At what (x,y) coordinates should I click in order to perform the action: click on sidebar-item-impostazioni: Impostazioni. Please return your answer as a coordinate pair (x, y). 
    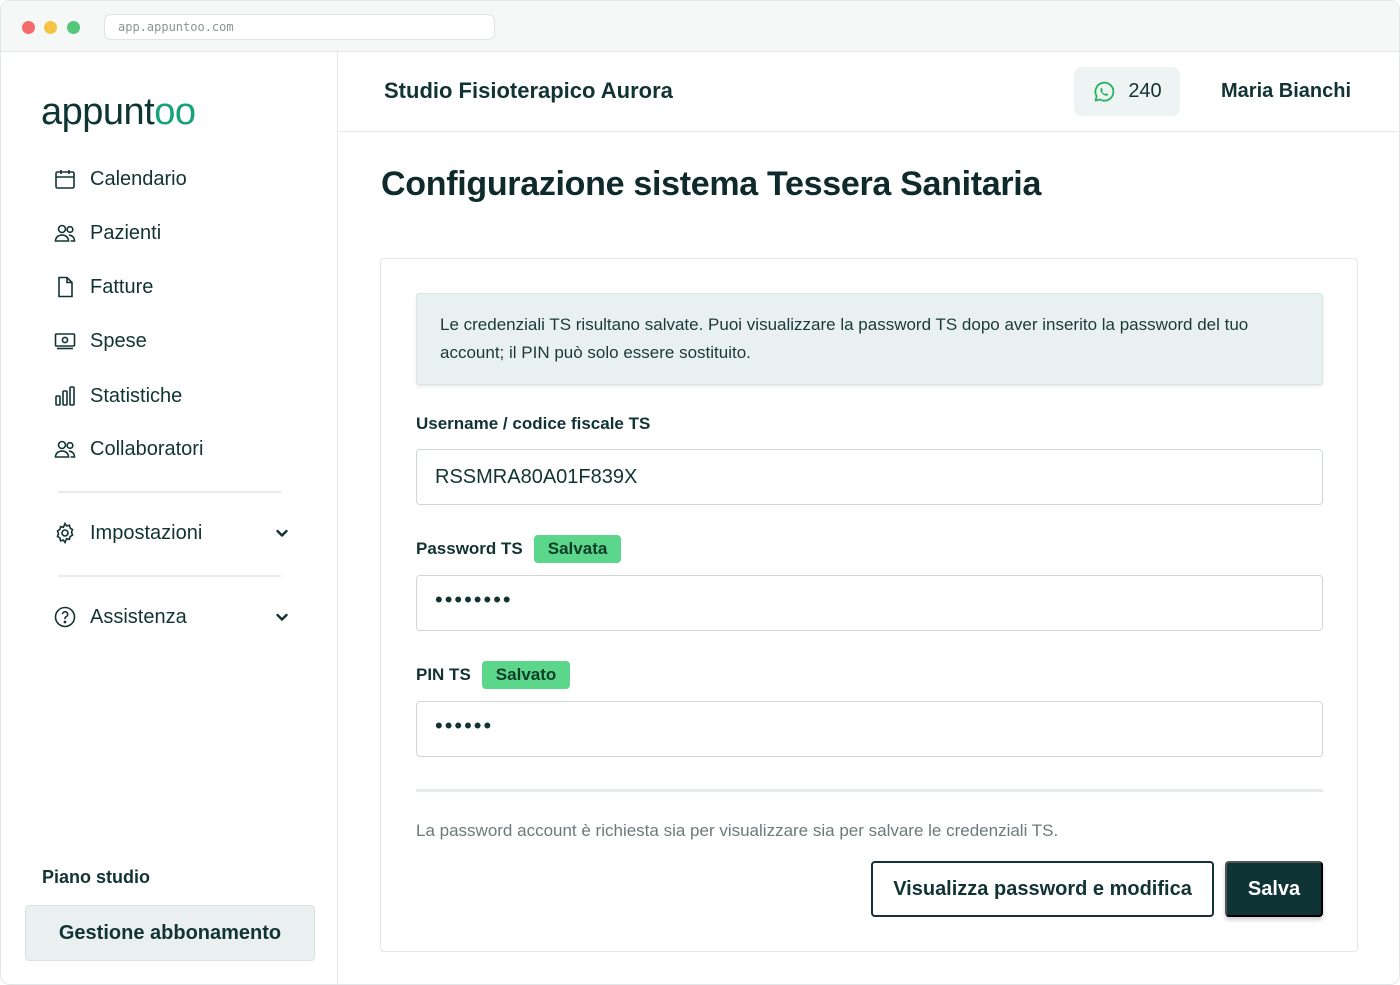
    Looking at the image, I should click on (178, 533).